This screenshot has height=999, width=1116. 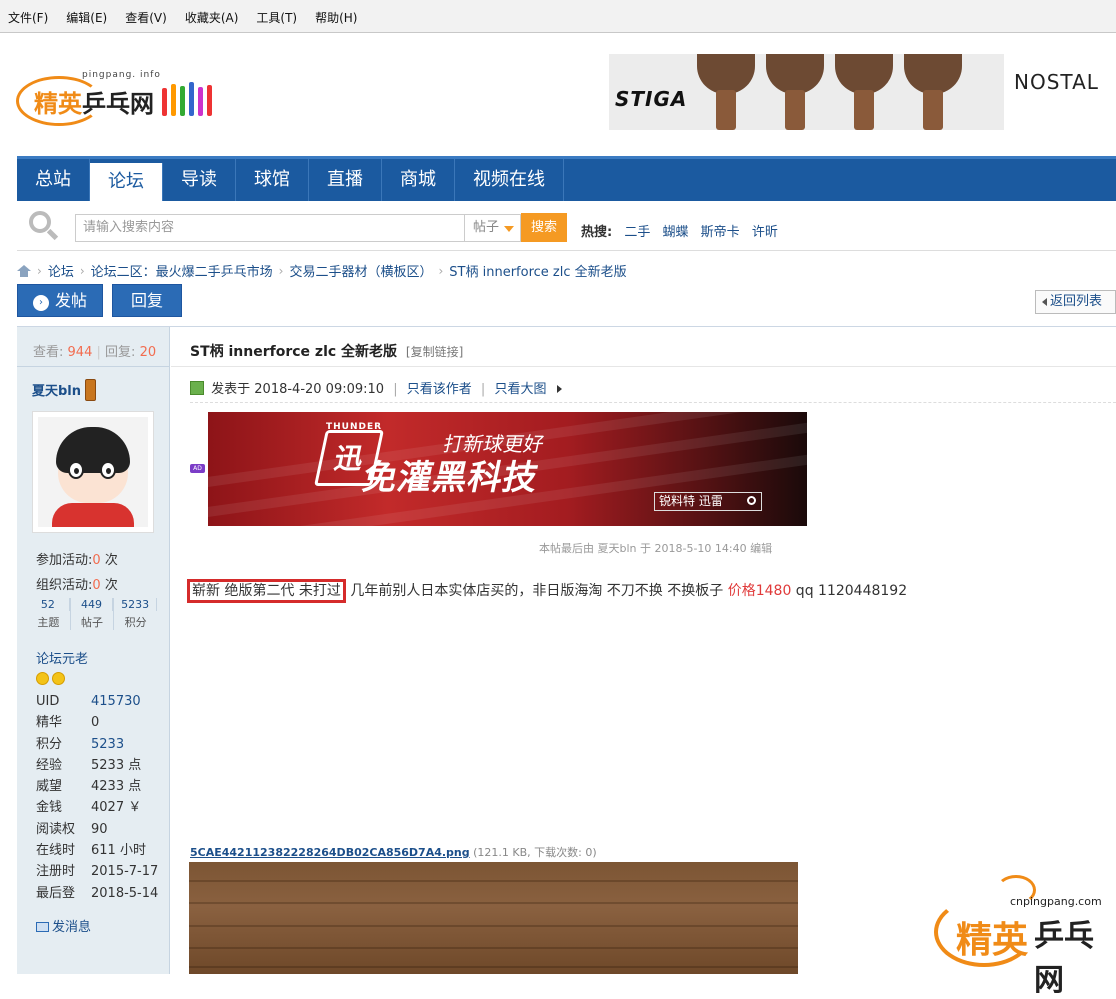 What do you see at coordinates (656, 548) in the screenshot?
I see `edit-note: 本帖最后由 夏天bln 于 2018-5-10 14:40 编辑` at bounding box center [656, 548].